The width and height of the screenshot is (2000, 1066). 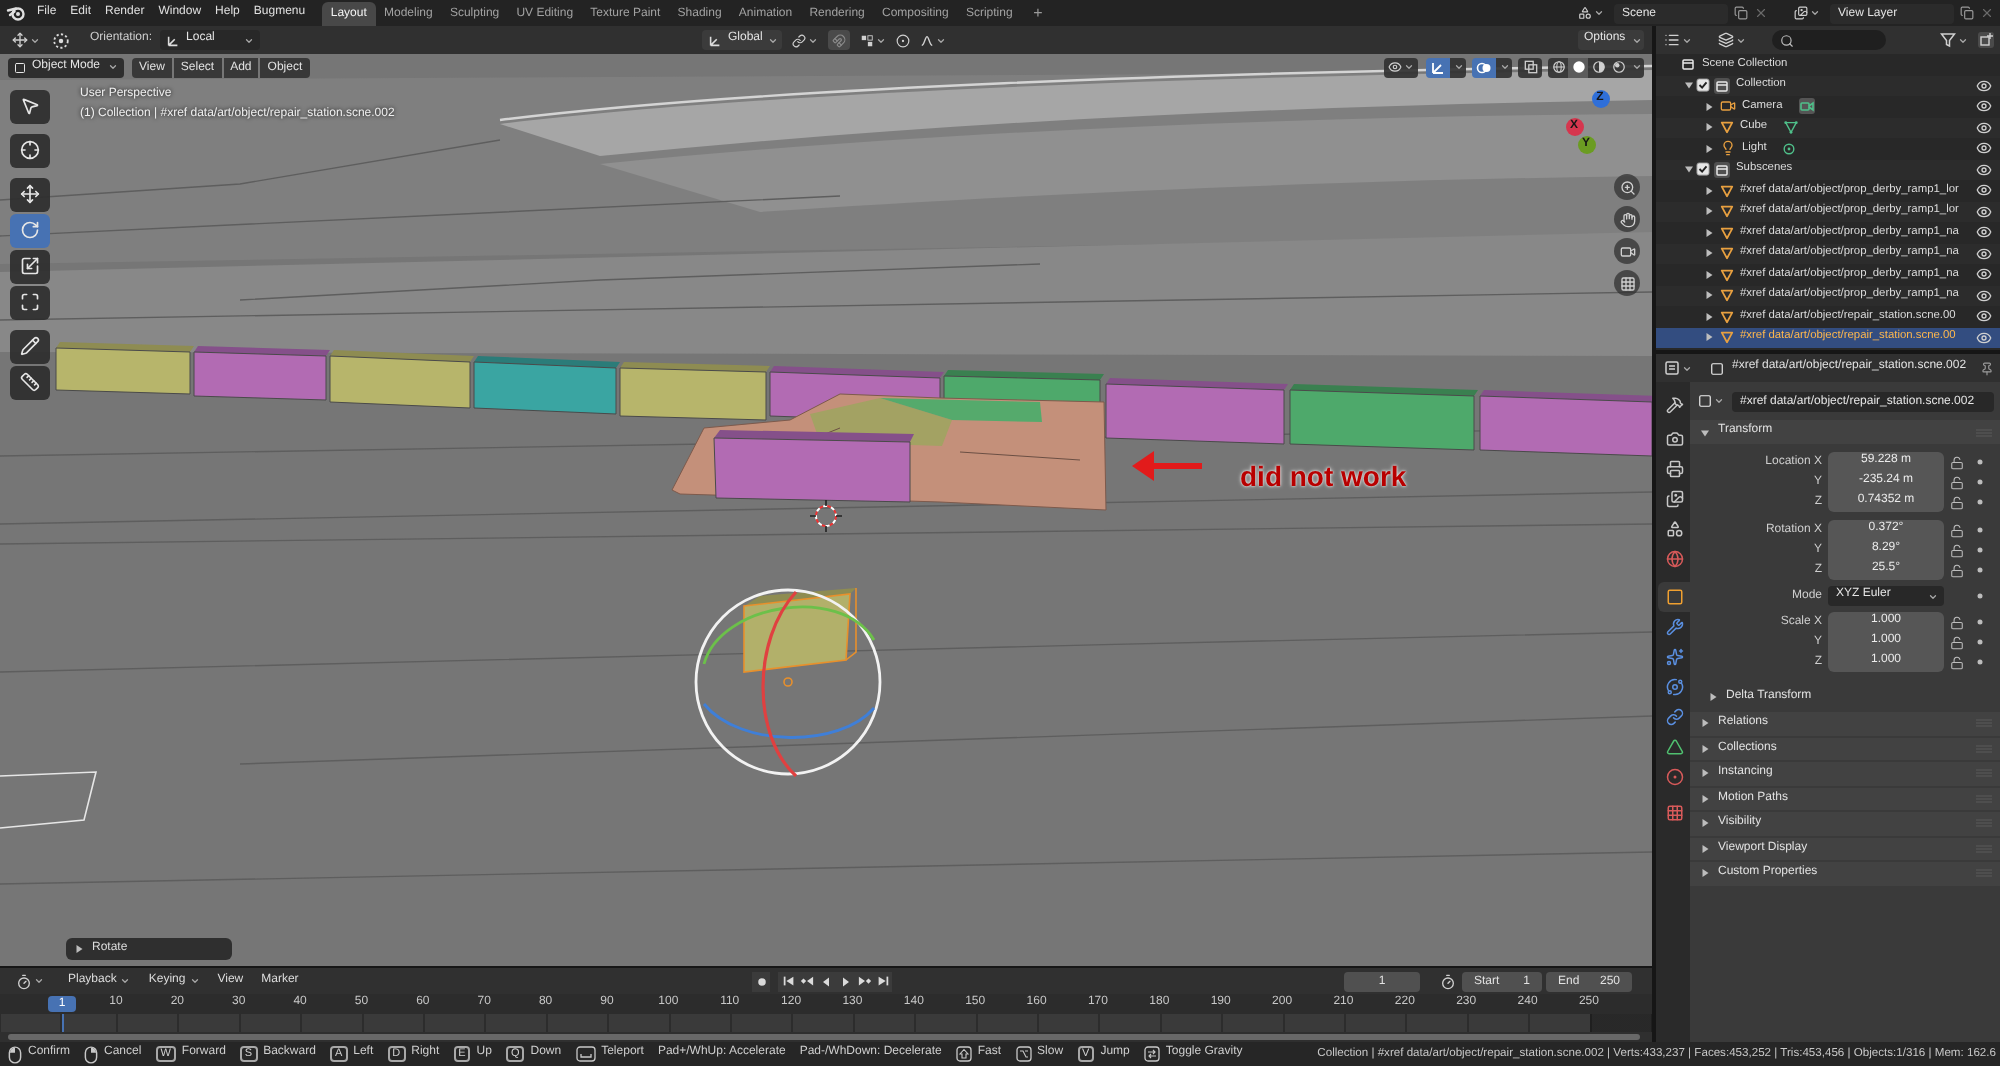 I want to click on tool-settings-button, so click(x=26, y=40).